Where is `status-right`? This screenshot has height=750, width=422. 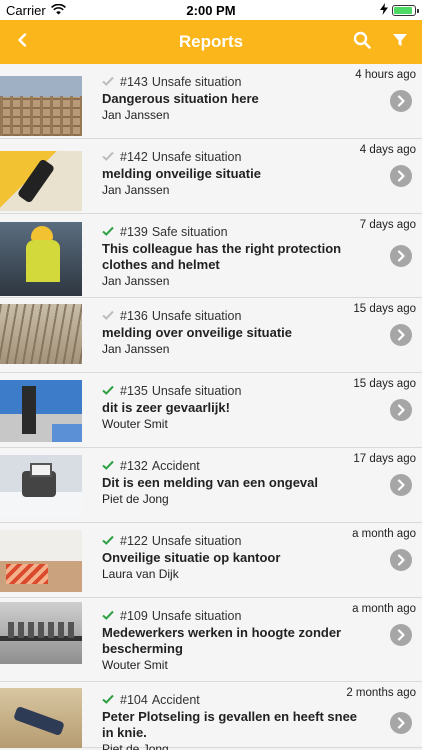 status-right is located at coordinates (399, 10).